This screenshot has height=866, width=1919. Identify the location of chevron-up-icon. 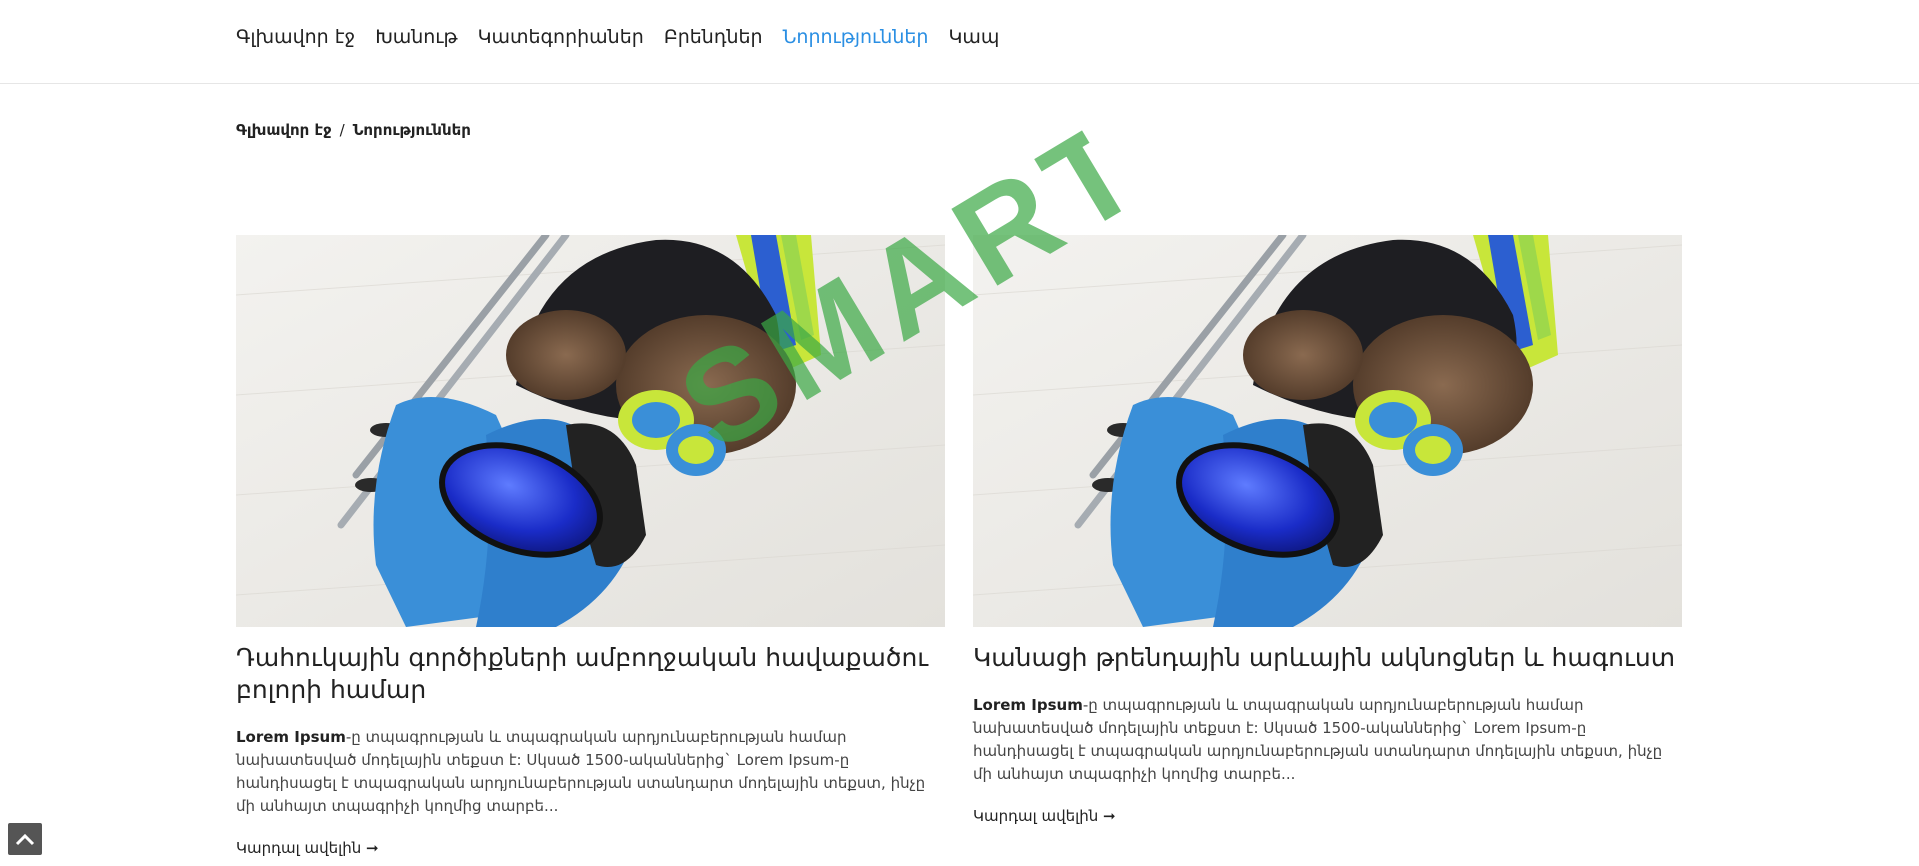
(25, 839).